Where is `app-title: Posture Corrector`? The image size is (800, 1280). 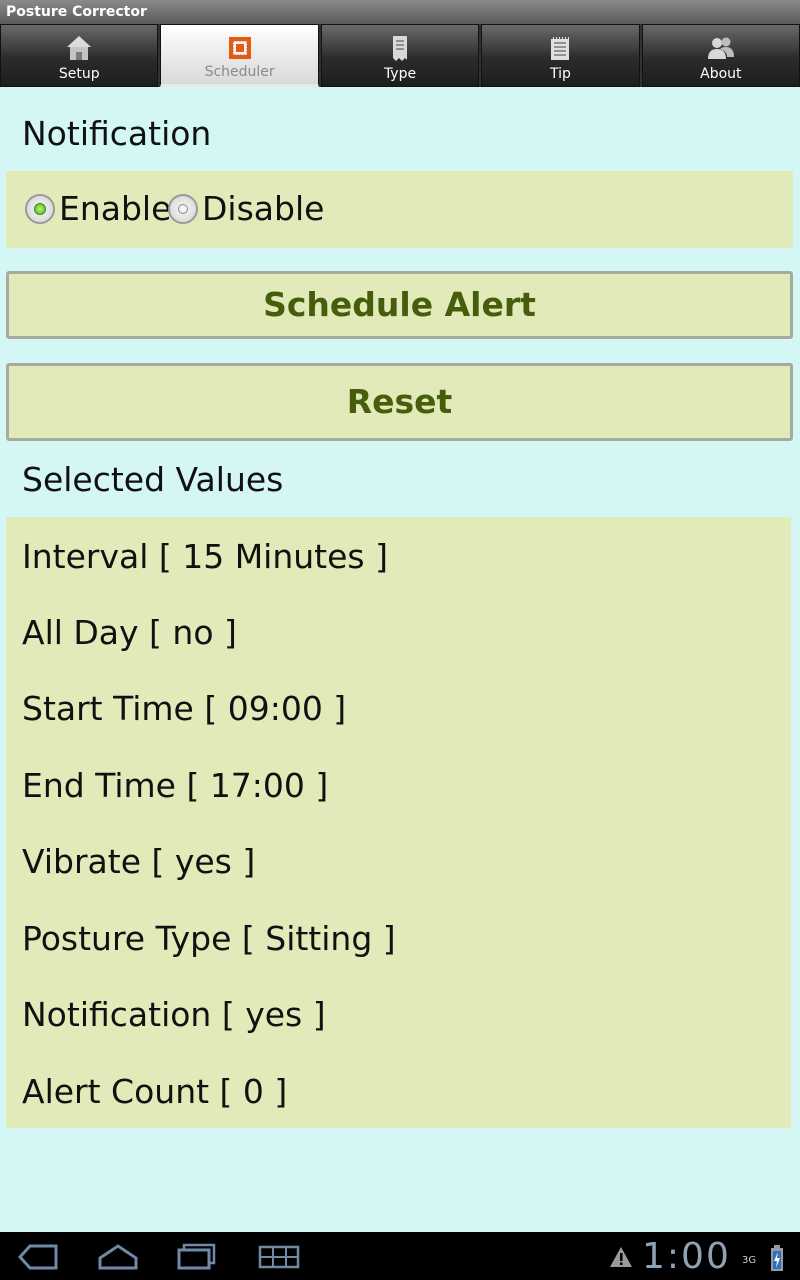
app-title: Posture Corrector is located at coordinates (400, 12).